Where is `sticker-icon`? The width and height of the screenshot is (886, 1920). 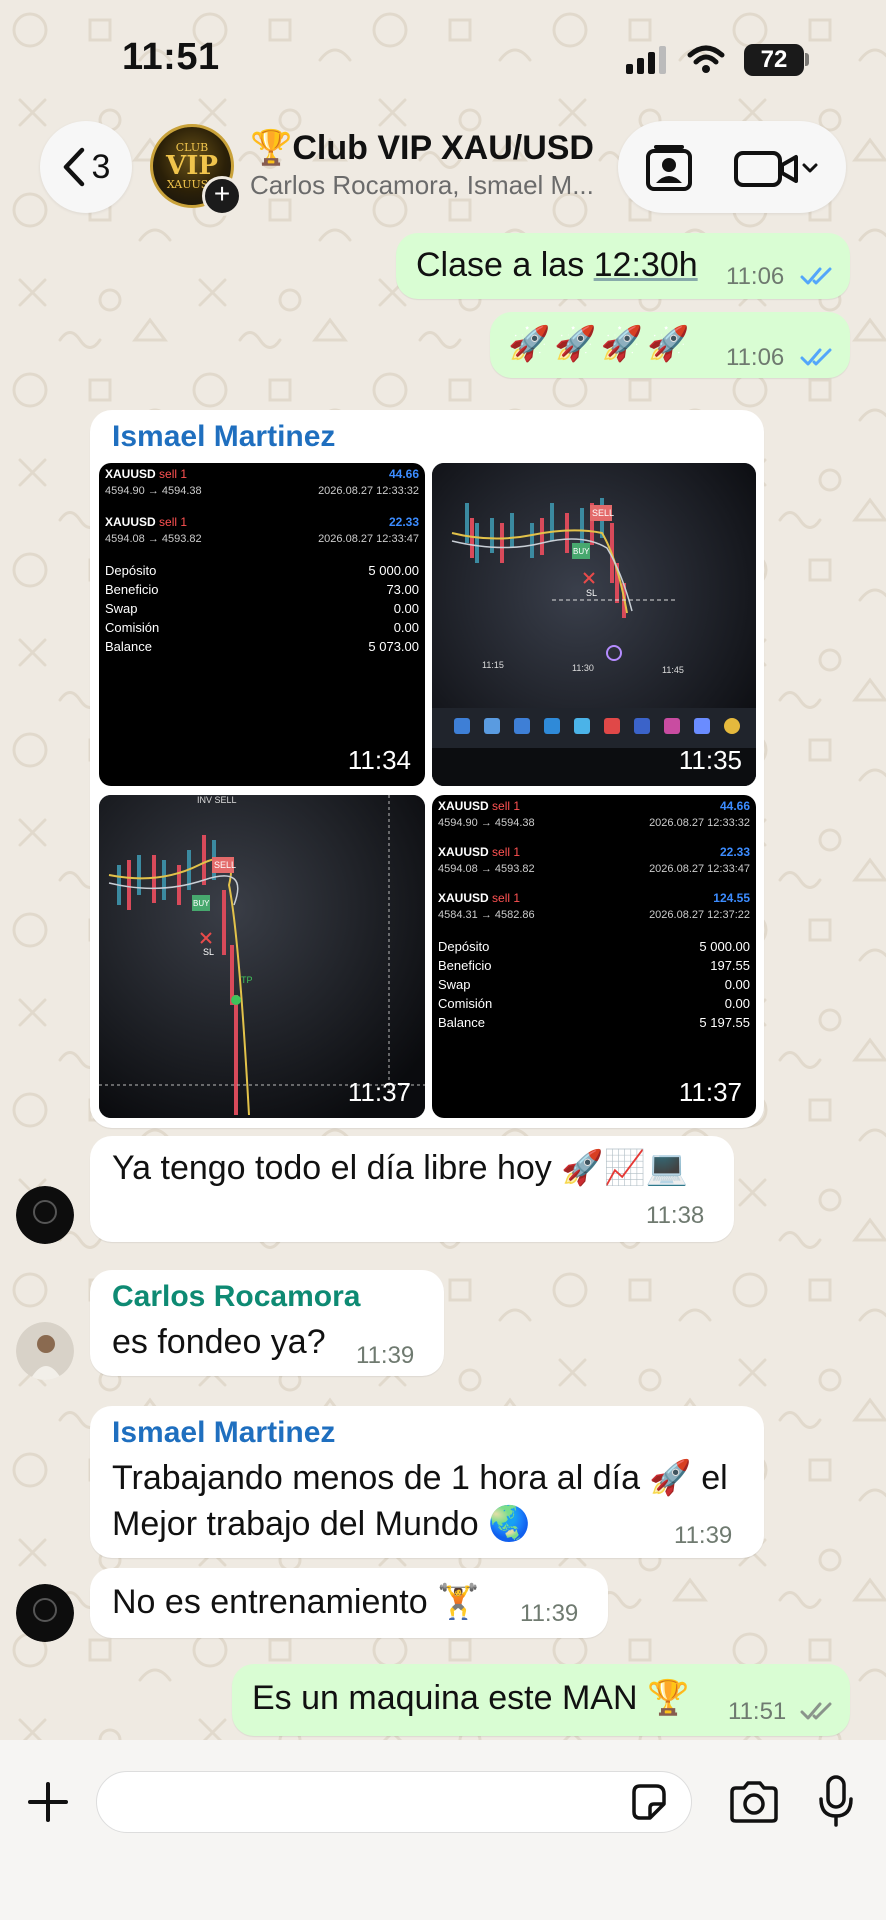
sticker-icon is located at coordinates (648, 1802).